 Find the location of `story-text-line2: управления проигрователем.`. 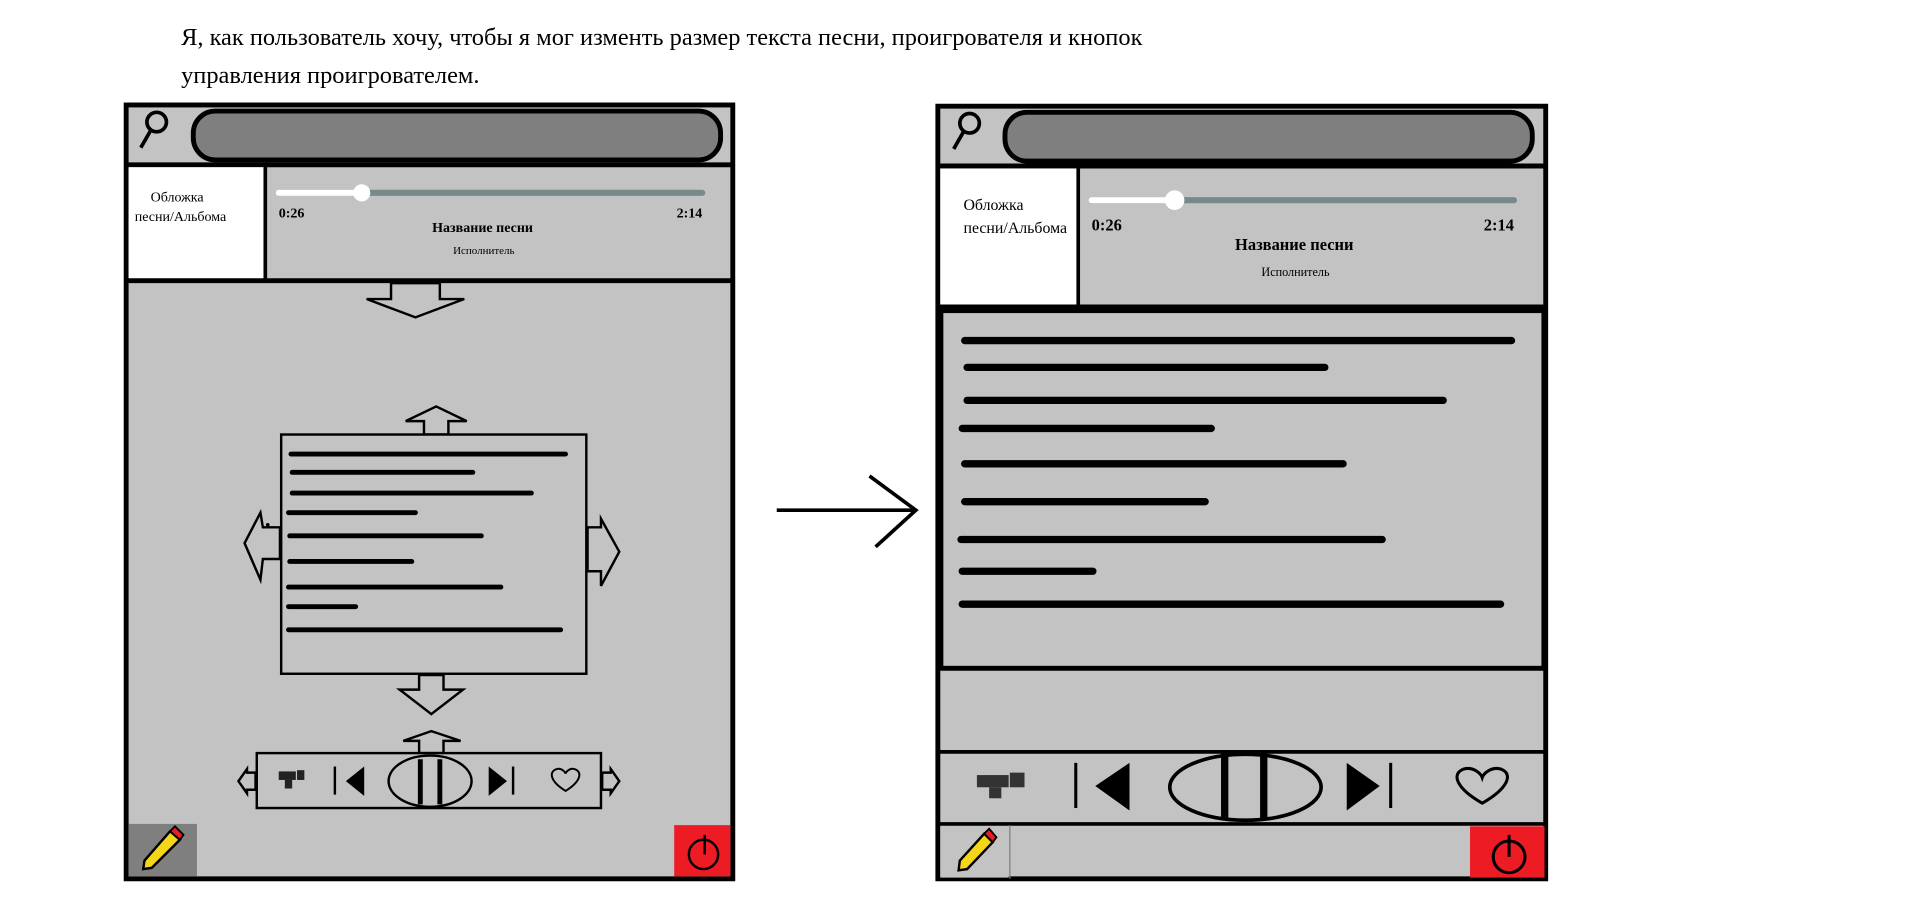

story-text-line2: управления проигрователем. is located at coordinates (330, 75).